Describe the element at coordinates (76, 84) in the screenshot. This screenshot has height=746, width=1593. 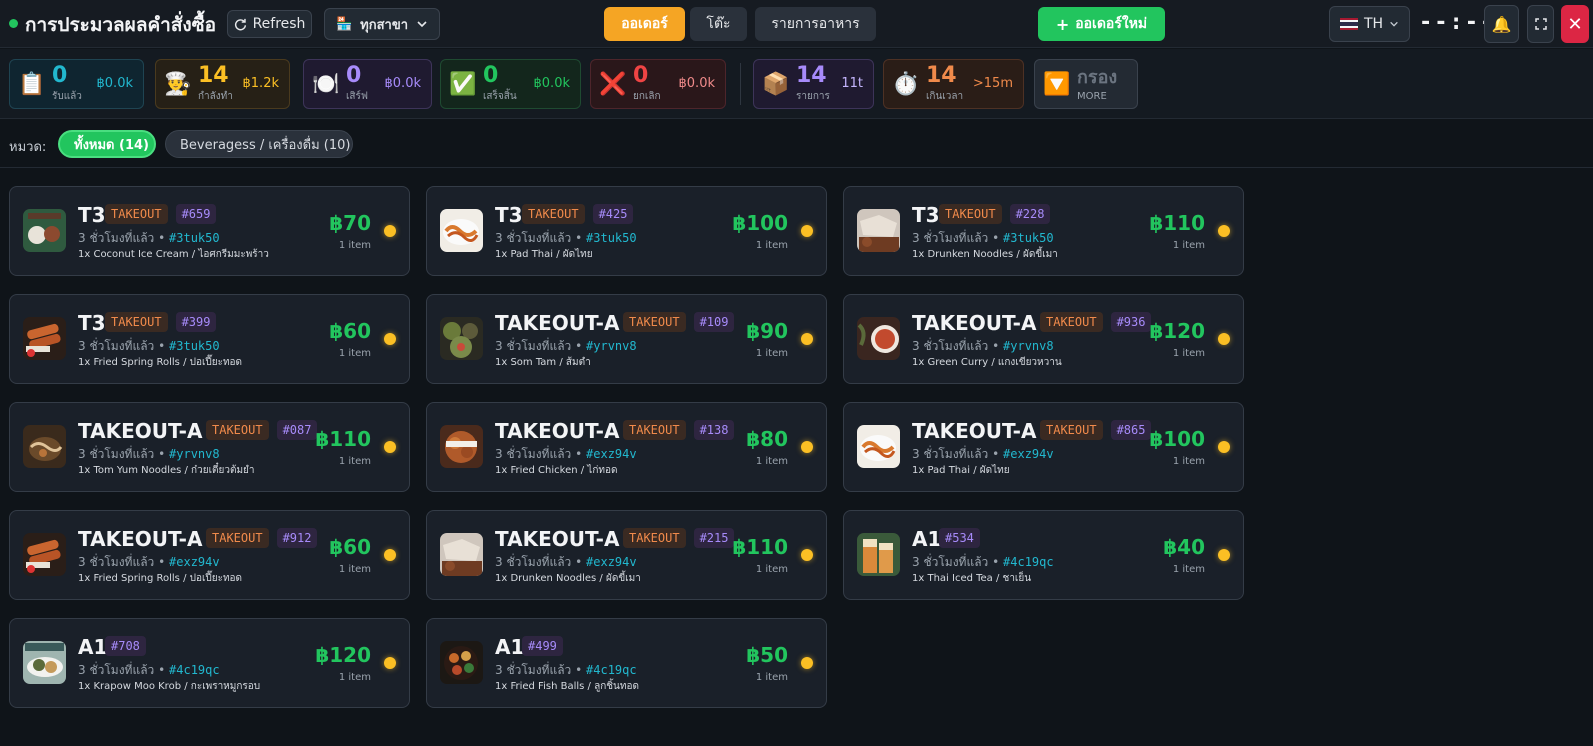
I see `stat-received: 📋 0 รับแล้ว ฿0.0k` at that location.